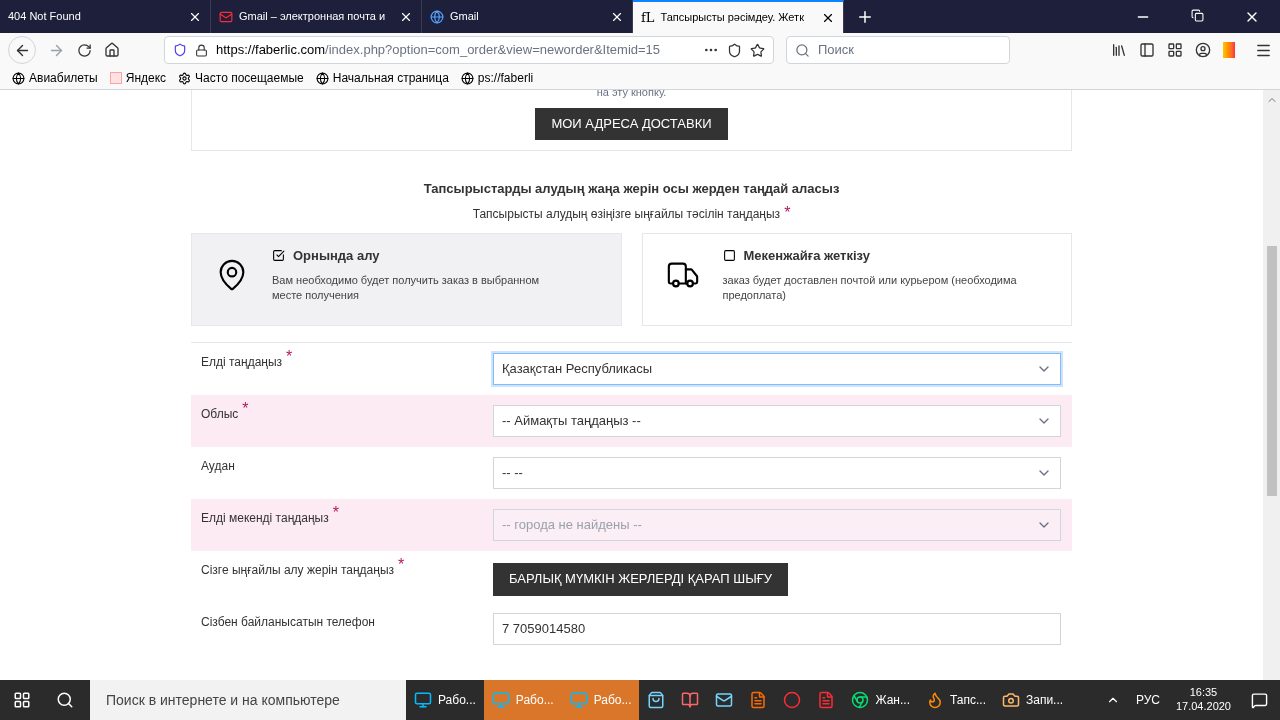 The width and height of the screenshot is (1280, 720). What do you see at coordinates (248, 700) in the screenshot?
I see `taskbar-search-field: Поиск в интернете и на компьютере` at bounding box center [248, 700].